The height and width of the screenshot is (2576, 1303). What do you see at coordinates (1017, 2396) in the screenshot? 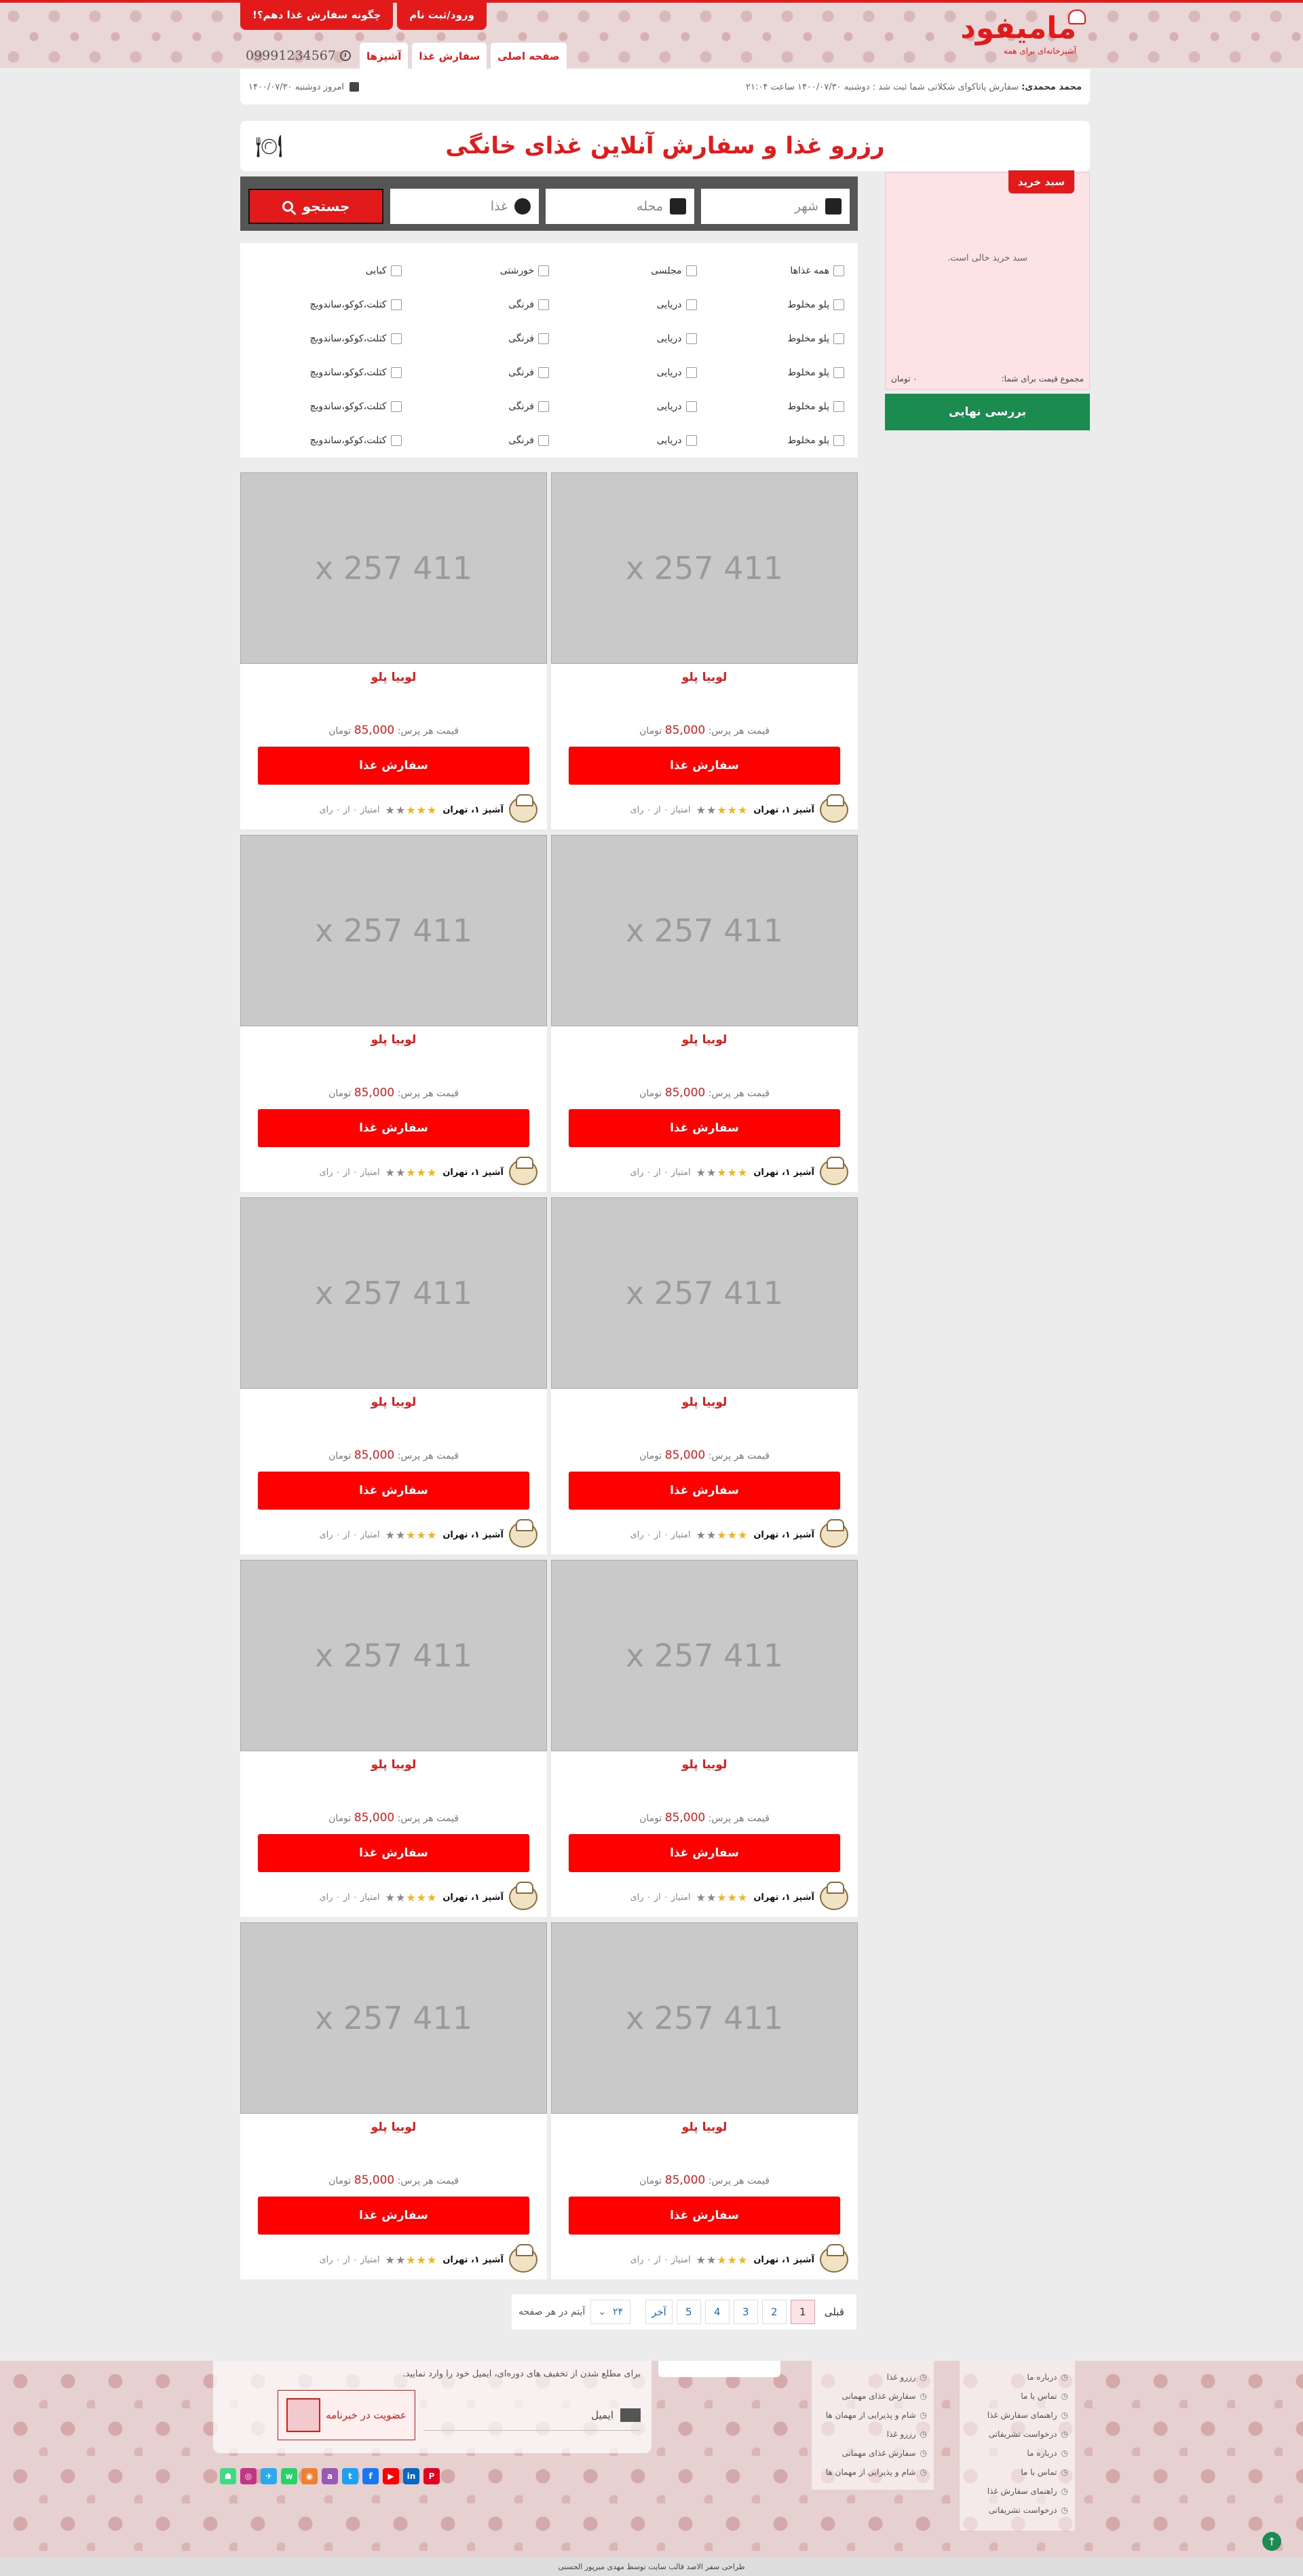
I see `footer-link: تماس با ما` at bounding box center [1017, 2396].